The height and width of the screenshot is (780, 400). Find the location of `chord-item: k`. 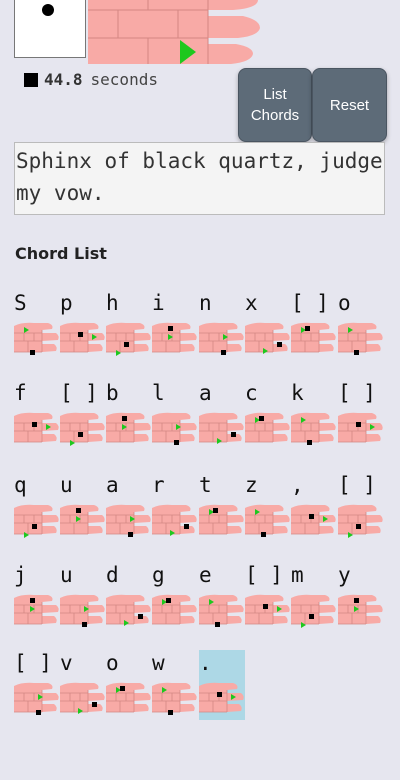

chord-item: k is located at coordinates (314, 415).